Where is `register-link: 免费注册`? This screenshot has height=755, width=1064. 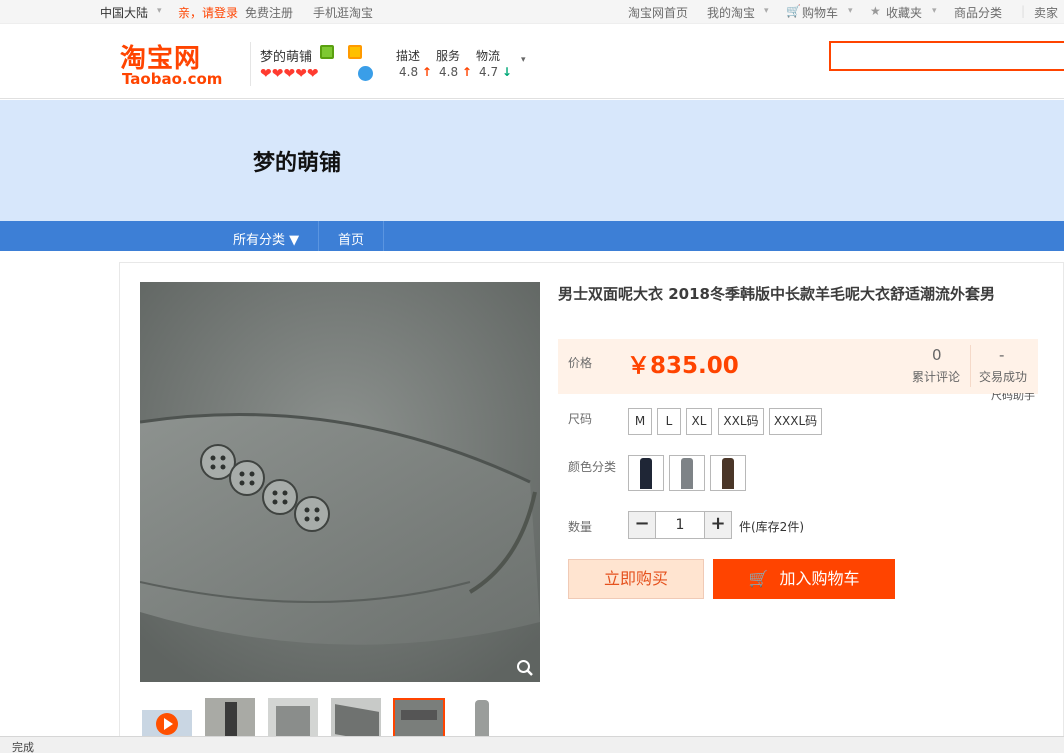
register-link: 免费注册 is located at coordinates (269, 12).